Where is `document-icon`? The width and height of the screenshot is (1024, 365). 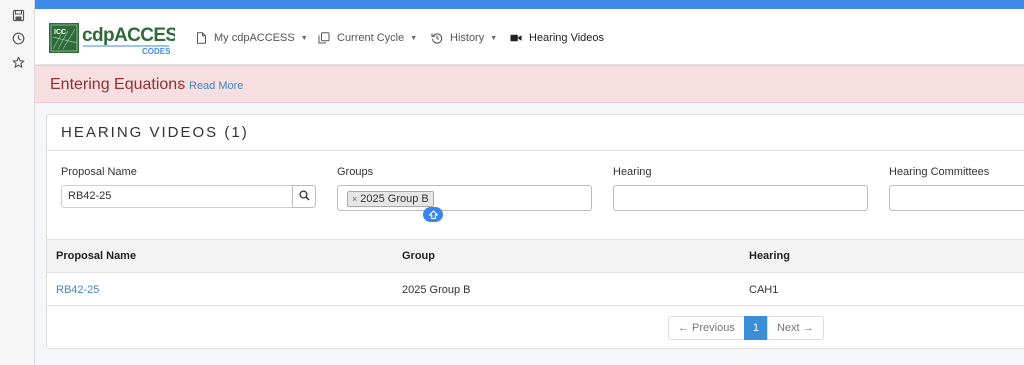
document-icon is located at coordinates (201, 38).